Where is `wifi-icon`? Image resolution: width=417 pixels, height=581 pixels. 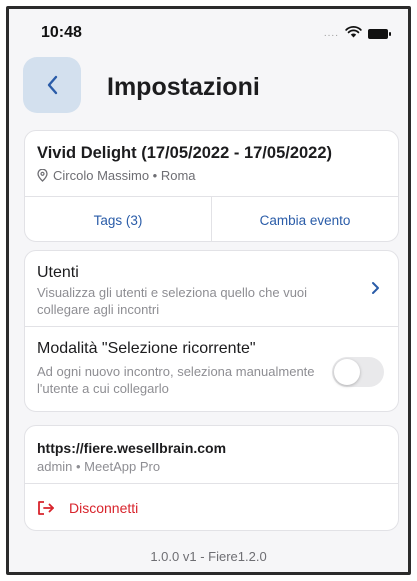 wifi-icon is located at coordinates (353, 34).